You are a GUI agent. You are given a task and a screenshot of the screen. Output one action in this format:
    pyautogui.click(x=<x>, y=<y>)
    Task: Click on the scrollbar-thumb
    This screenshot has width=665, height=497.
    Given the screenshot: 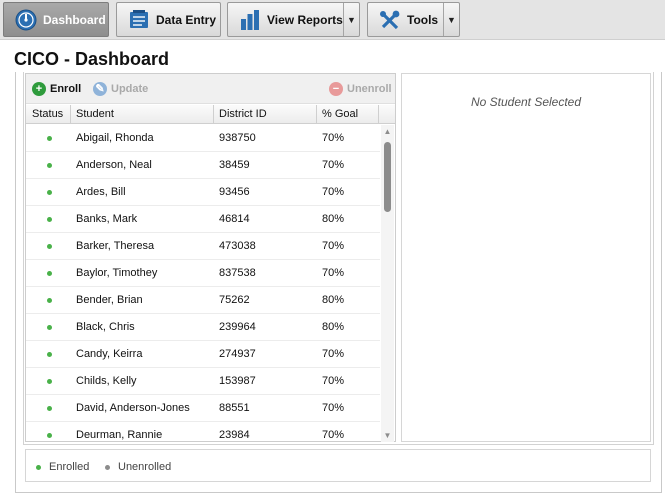 What is the action you would take?
    pyautogui.click(x=387, y=177)
    